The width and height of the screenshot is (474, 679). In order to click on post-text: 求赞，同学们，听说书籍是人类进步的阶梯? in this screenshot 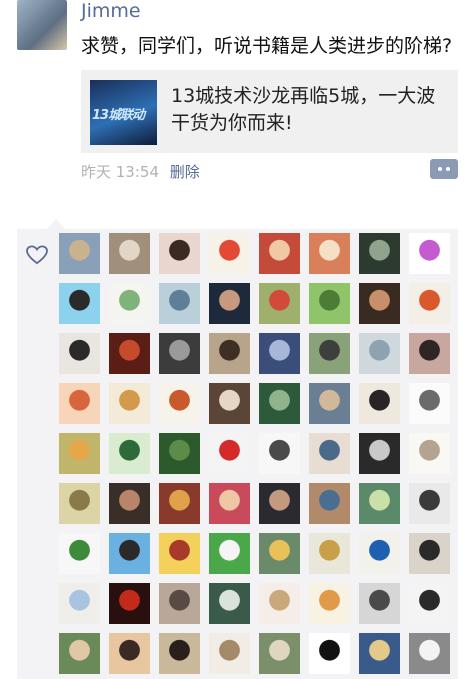, I will do `click(267, 46)`.